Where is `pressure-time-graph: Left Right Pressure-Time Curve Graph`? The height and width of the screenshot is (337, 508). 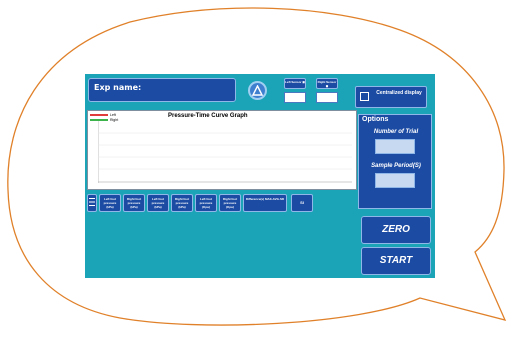 pressure-time-graph: Left Right Pressure-Time Curve Graph is located at coordinates (222, 150).